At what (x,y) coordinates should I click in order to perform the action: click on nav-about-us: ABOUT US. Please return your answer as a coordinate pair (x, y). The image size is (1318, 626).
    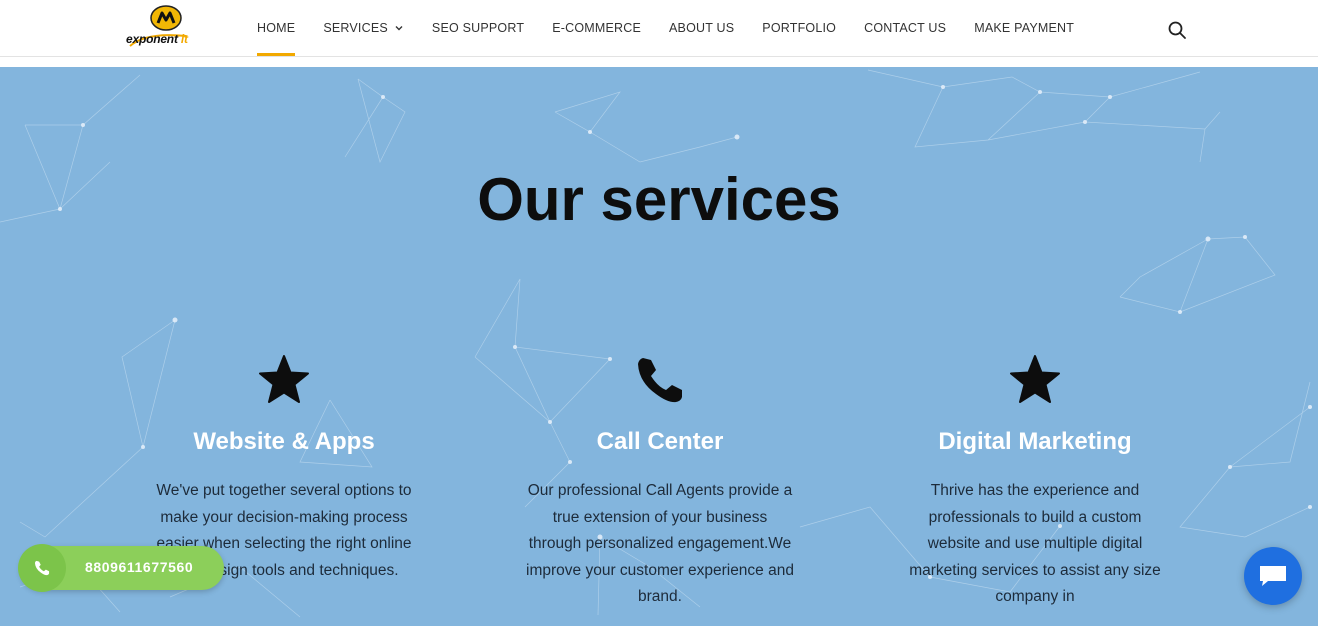
    Looking at the image, I should click on (701, 28).